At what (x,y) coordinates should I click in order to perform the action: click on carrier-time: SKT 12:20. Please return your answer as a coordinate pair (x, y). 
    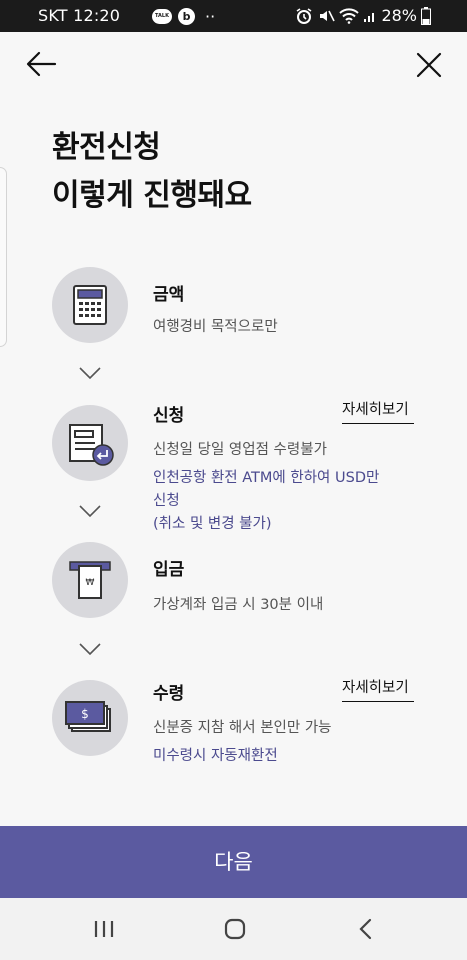
    Looking at the image, I should click on (79, 15).